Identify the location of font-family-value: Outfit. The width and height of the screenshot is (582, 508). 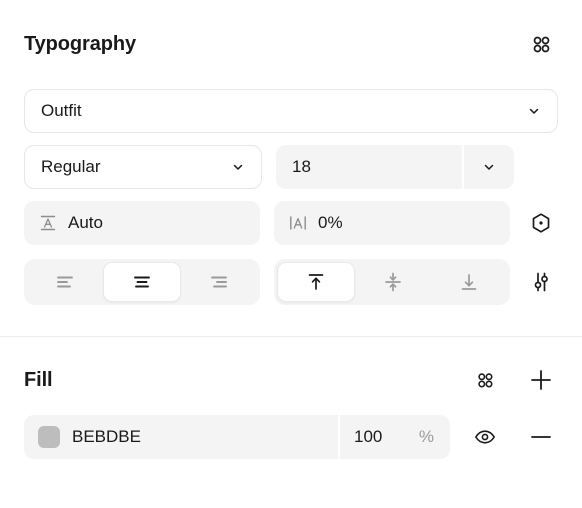
(61, 110).